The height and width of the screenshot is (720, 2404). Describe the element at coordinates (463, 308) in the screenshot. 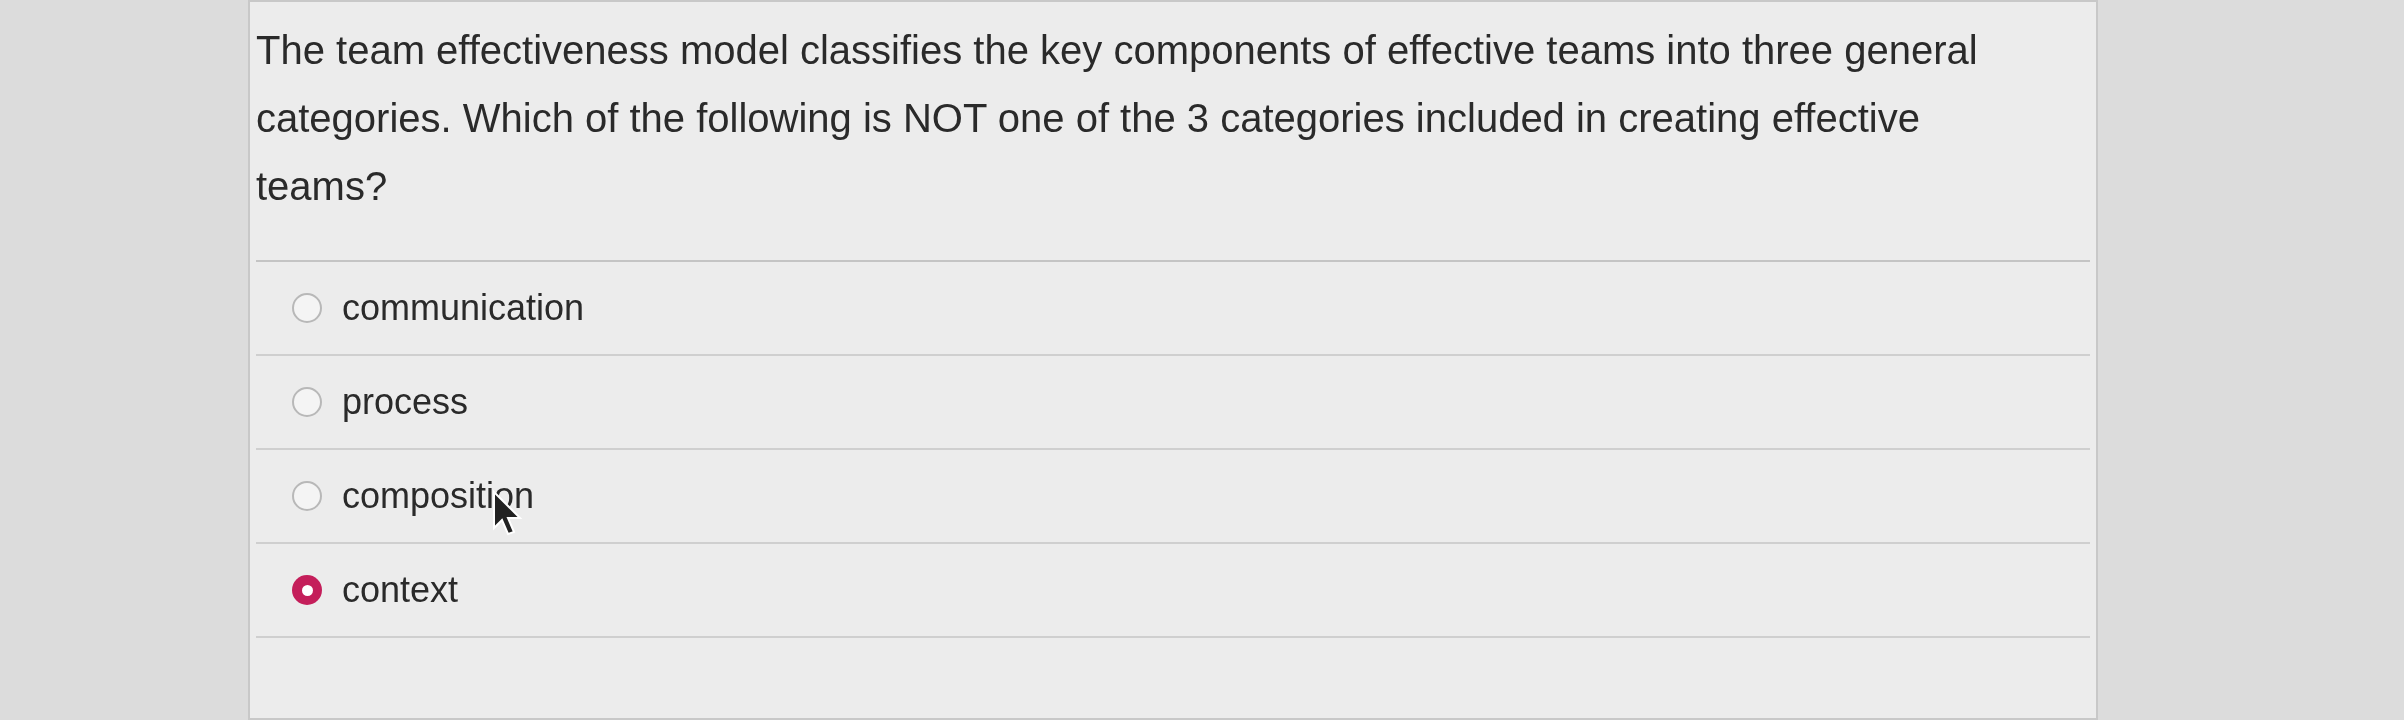

I see `option-label: communication` at that location.